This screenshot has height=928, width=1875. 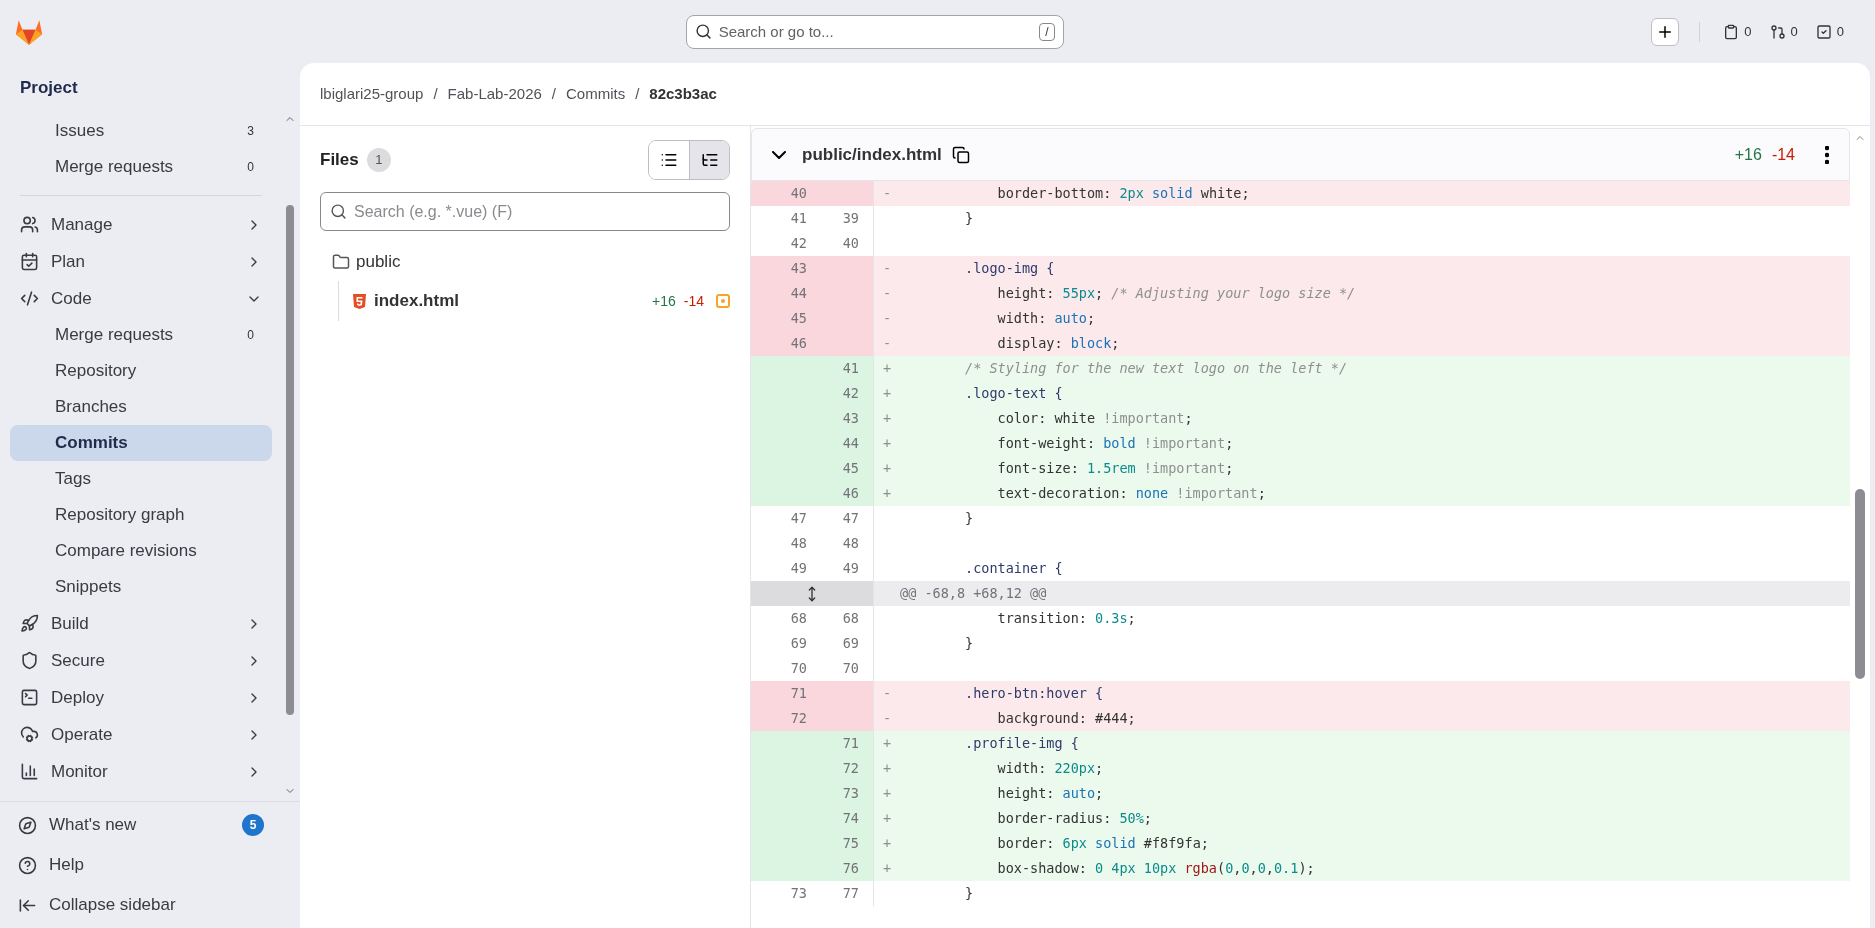 I want to click on code-line: color: white !important;, so click(x=1094, y=418).